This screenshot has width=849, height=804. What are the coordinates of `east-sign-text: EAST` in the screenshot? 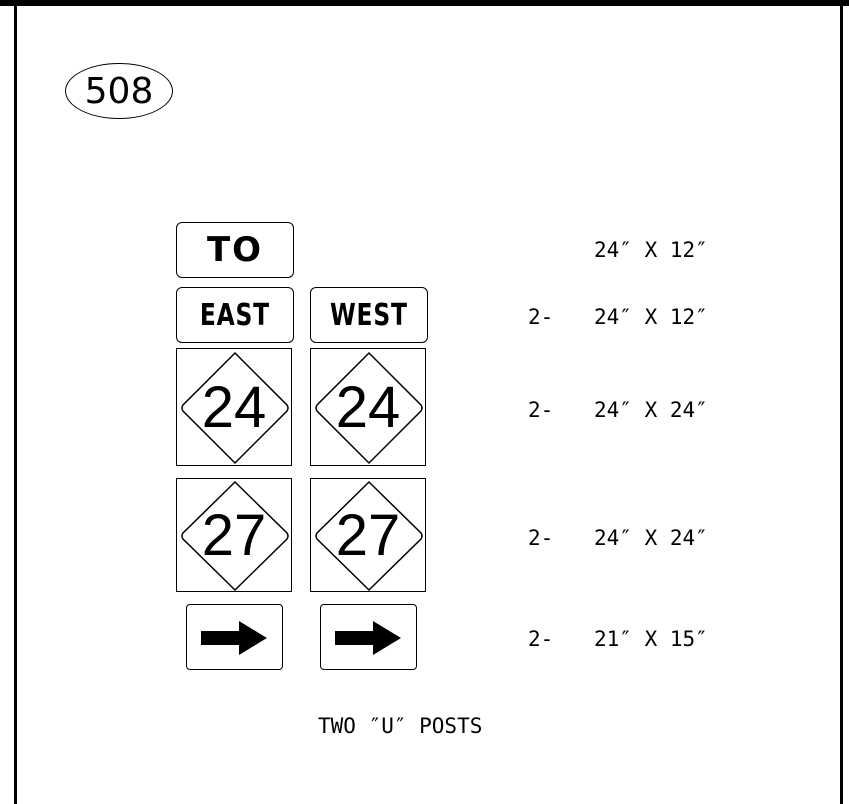 It's located at (235, 315).